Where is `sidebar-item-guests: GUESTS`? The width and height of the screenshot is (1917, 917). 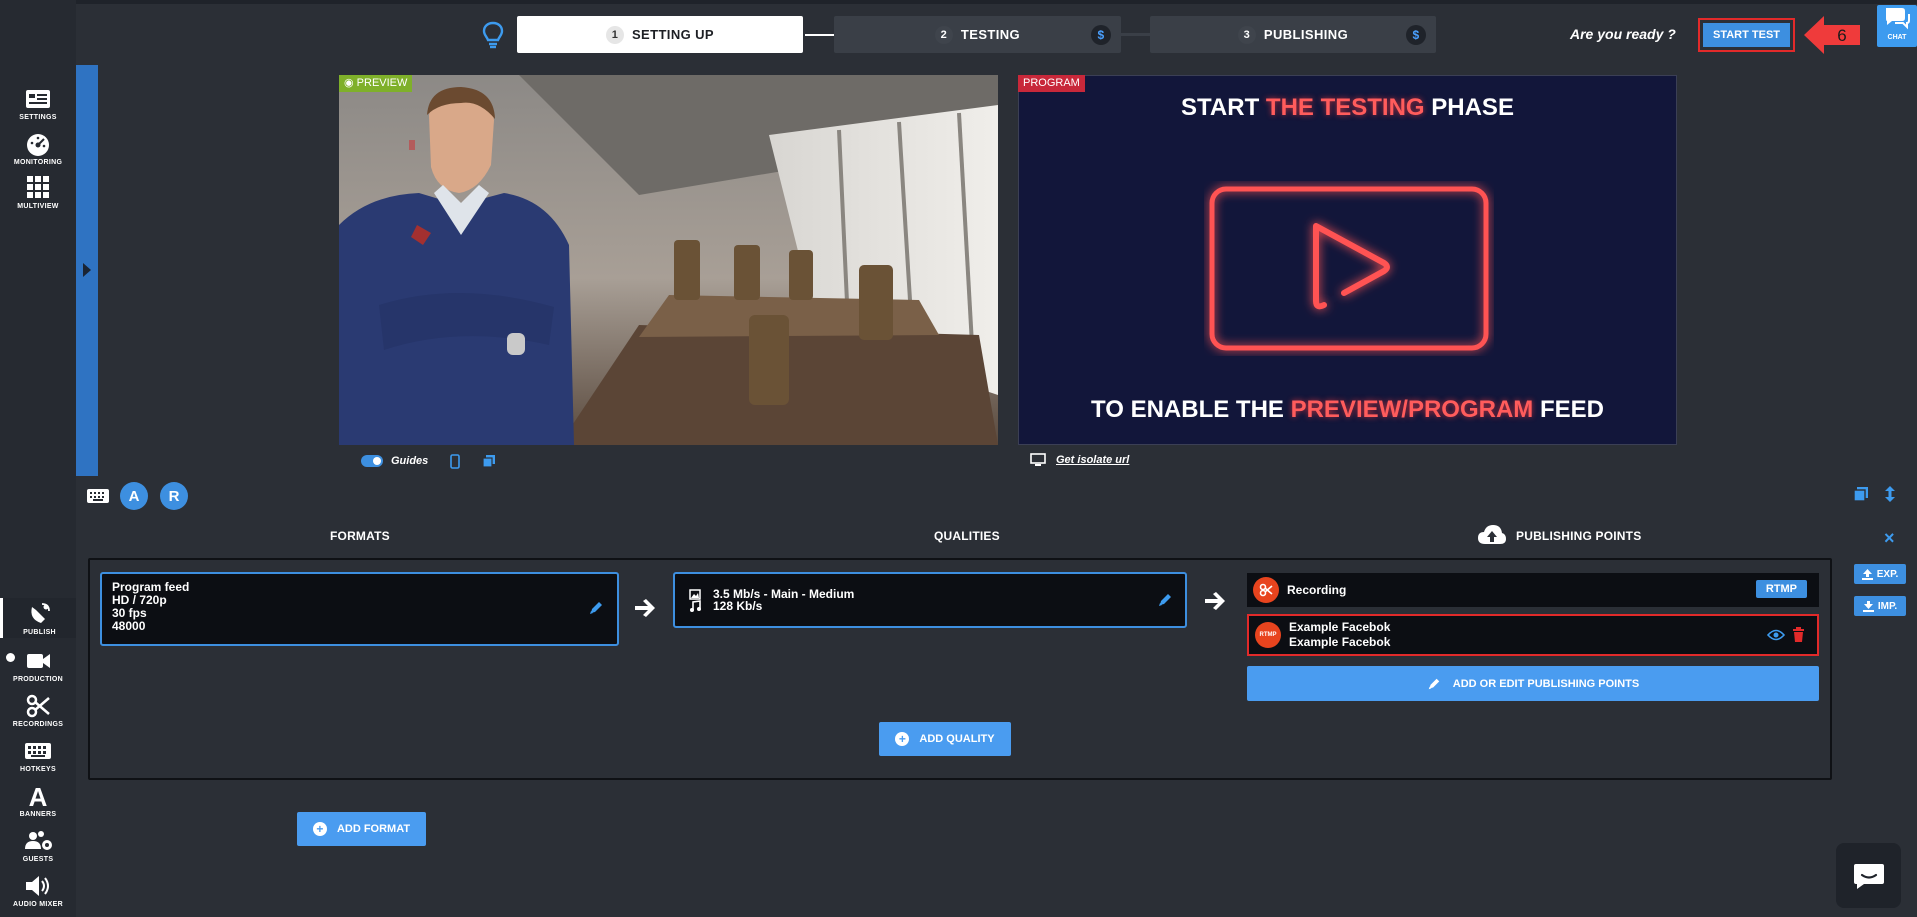
sidebar-item-guests: GUESTS is located at coordinates (38, 845).